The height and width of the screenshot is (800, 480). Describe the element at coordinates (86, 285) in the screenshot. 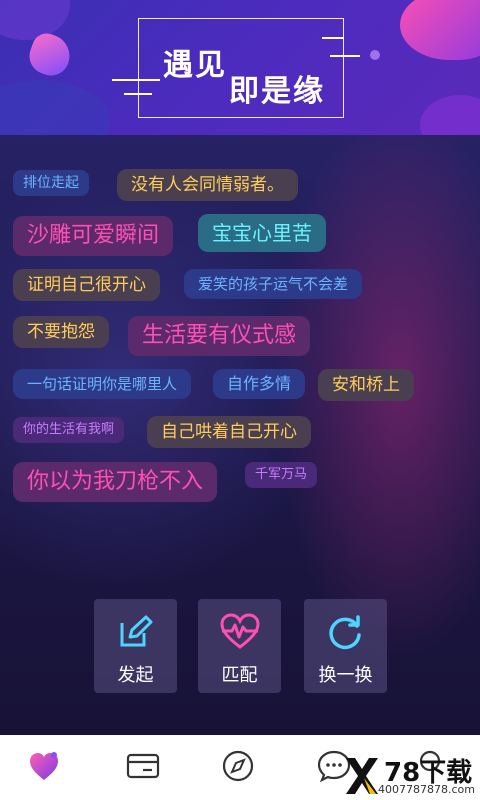

I see `tag-item: 证明自己很开心` at that location.